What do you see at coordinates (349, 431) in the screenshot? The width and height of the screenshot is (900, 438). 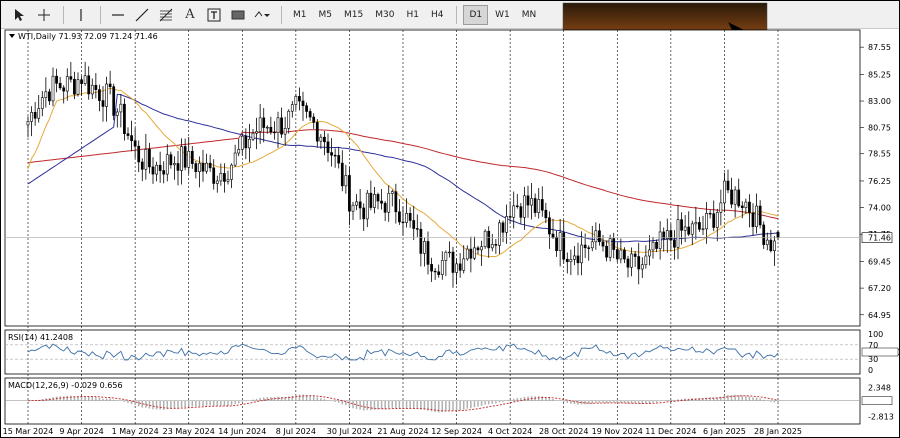 I see `date-axis-label: 30 Jul 2024` at bounding box center [349, 431].